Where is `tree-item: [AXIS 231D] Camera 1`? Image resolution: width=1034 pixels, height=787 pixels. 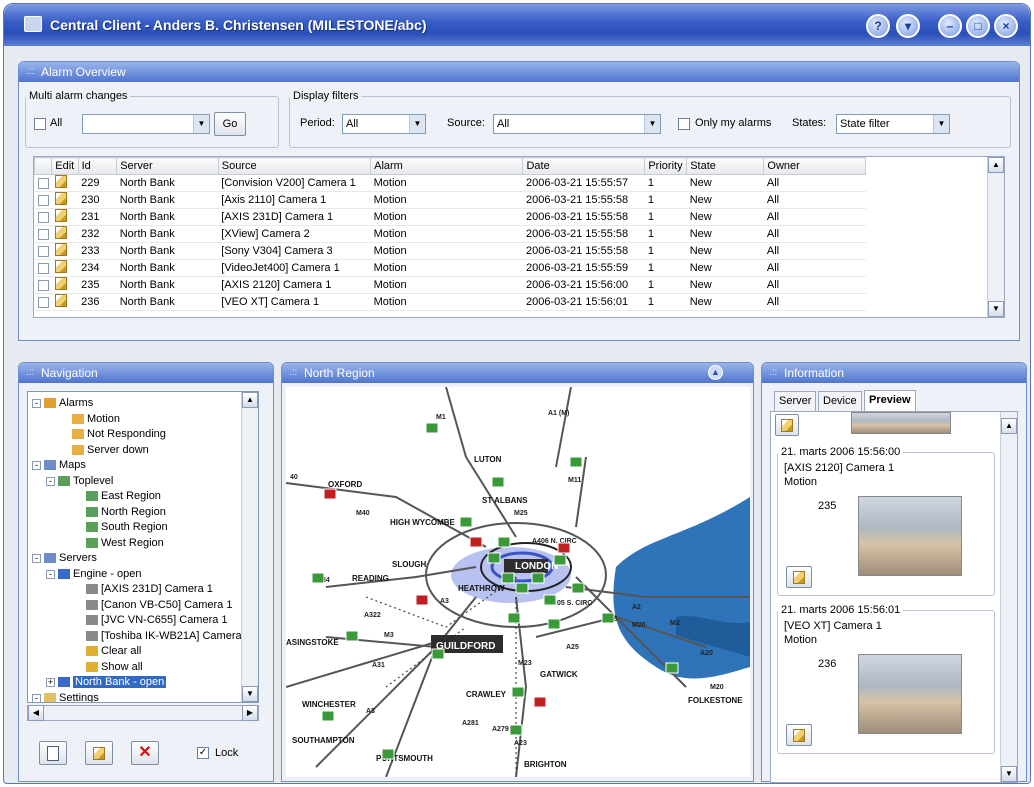
tree-item: [AXIS 231D] Camera 1 is located at coordinates (149, 589).